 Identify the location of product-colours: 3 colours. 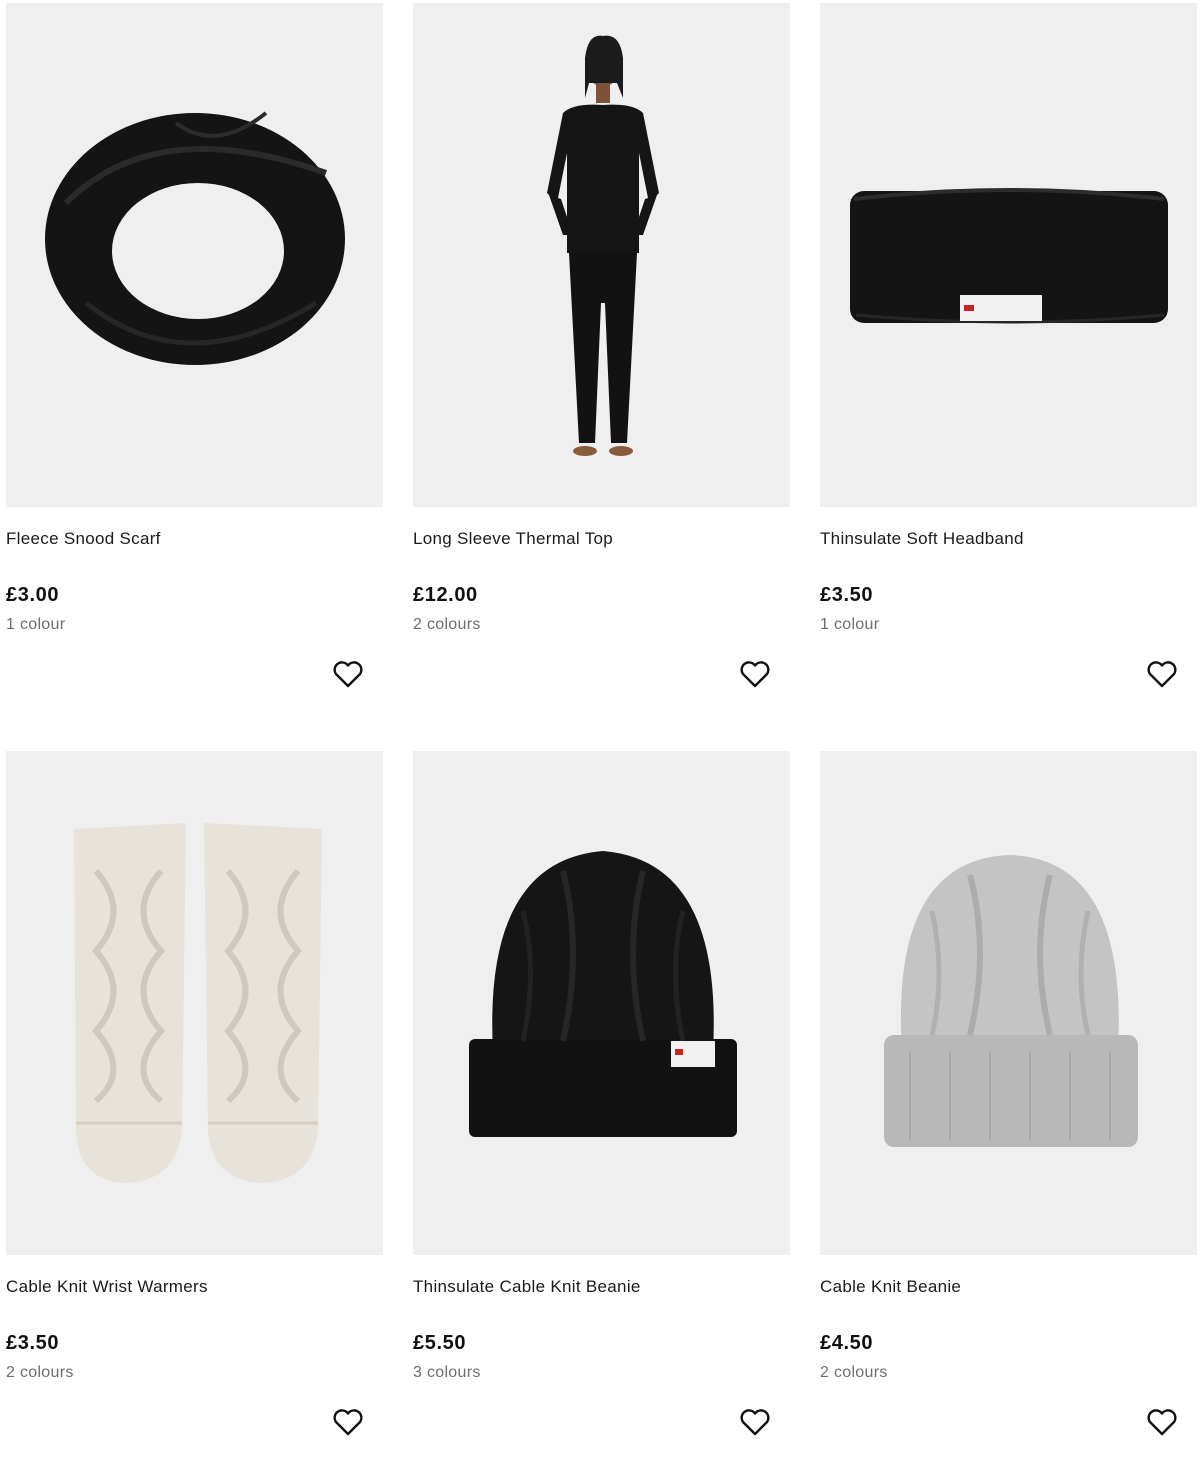
(447, 1372).